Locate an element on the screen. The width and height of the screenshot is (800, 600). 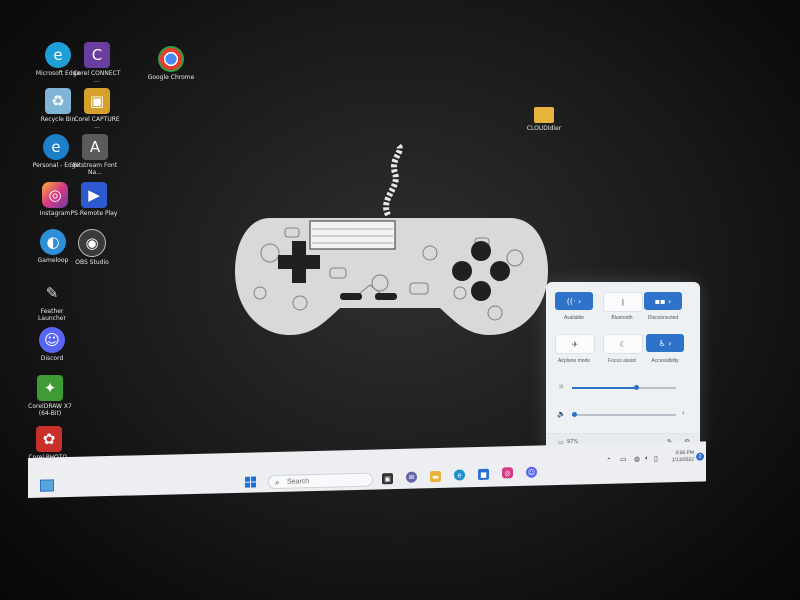
search-icon: ⌕ is located at coordinates (277, 482).